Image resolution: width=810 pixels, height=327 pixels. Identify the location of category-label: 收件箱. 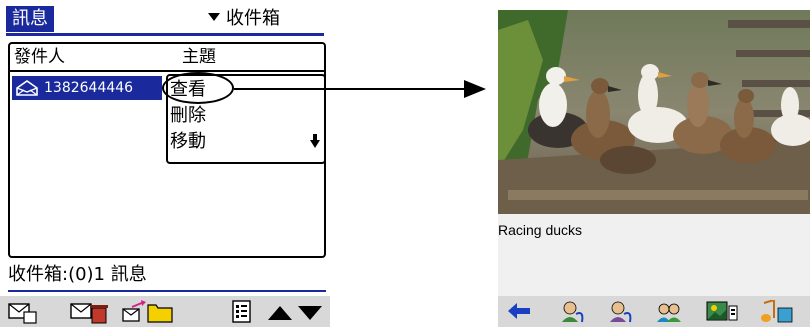
(253, 18).